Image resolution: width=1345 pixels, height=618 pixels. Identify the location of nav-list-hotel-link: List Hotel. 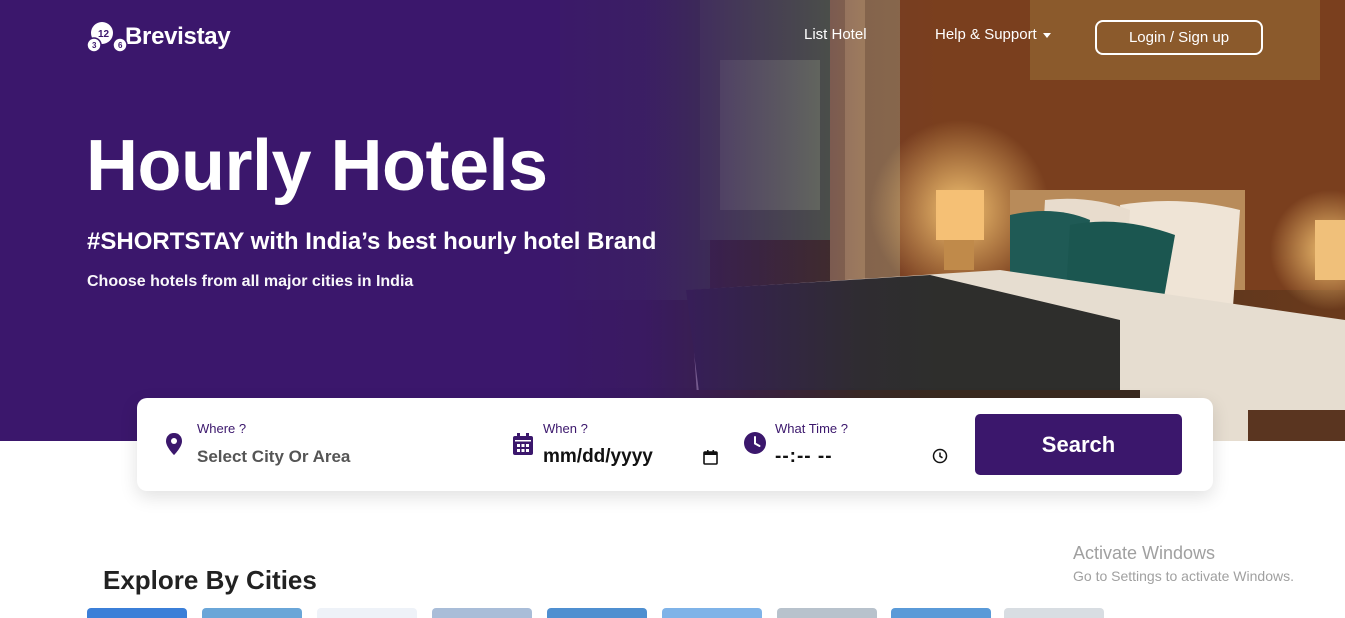
(835, 34).